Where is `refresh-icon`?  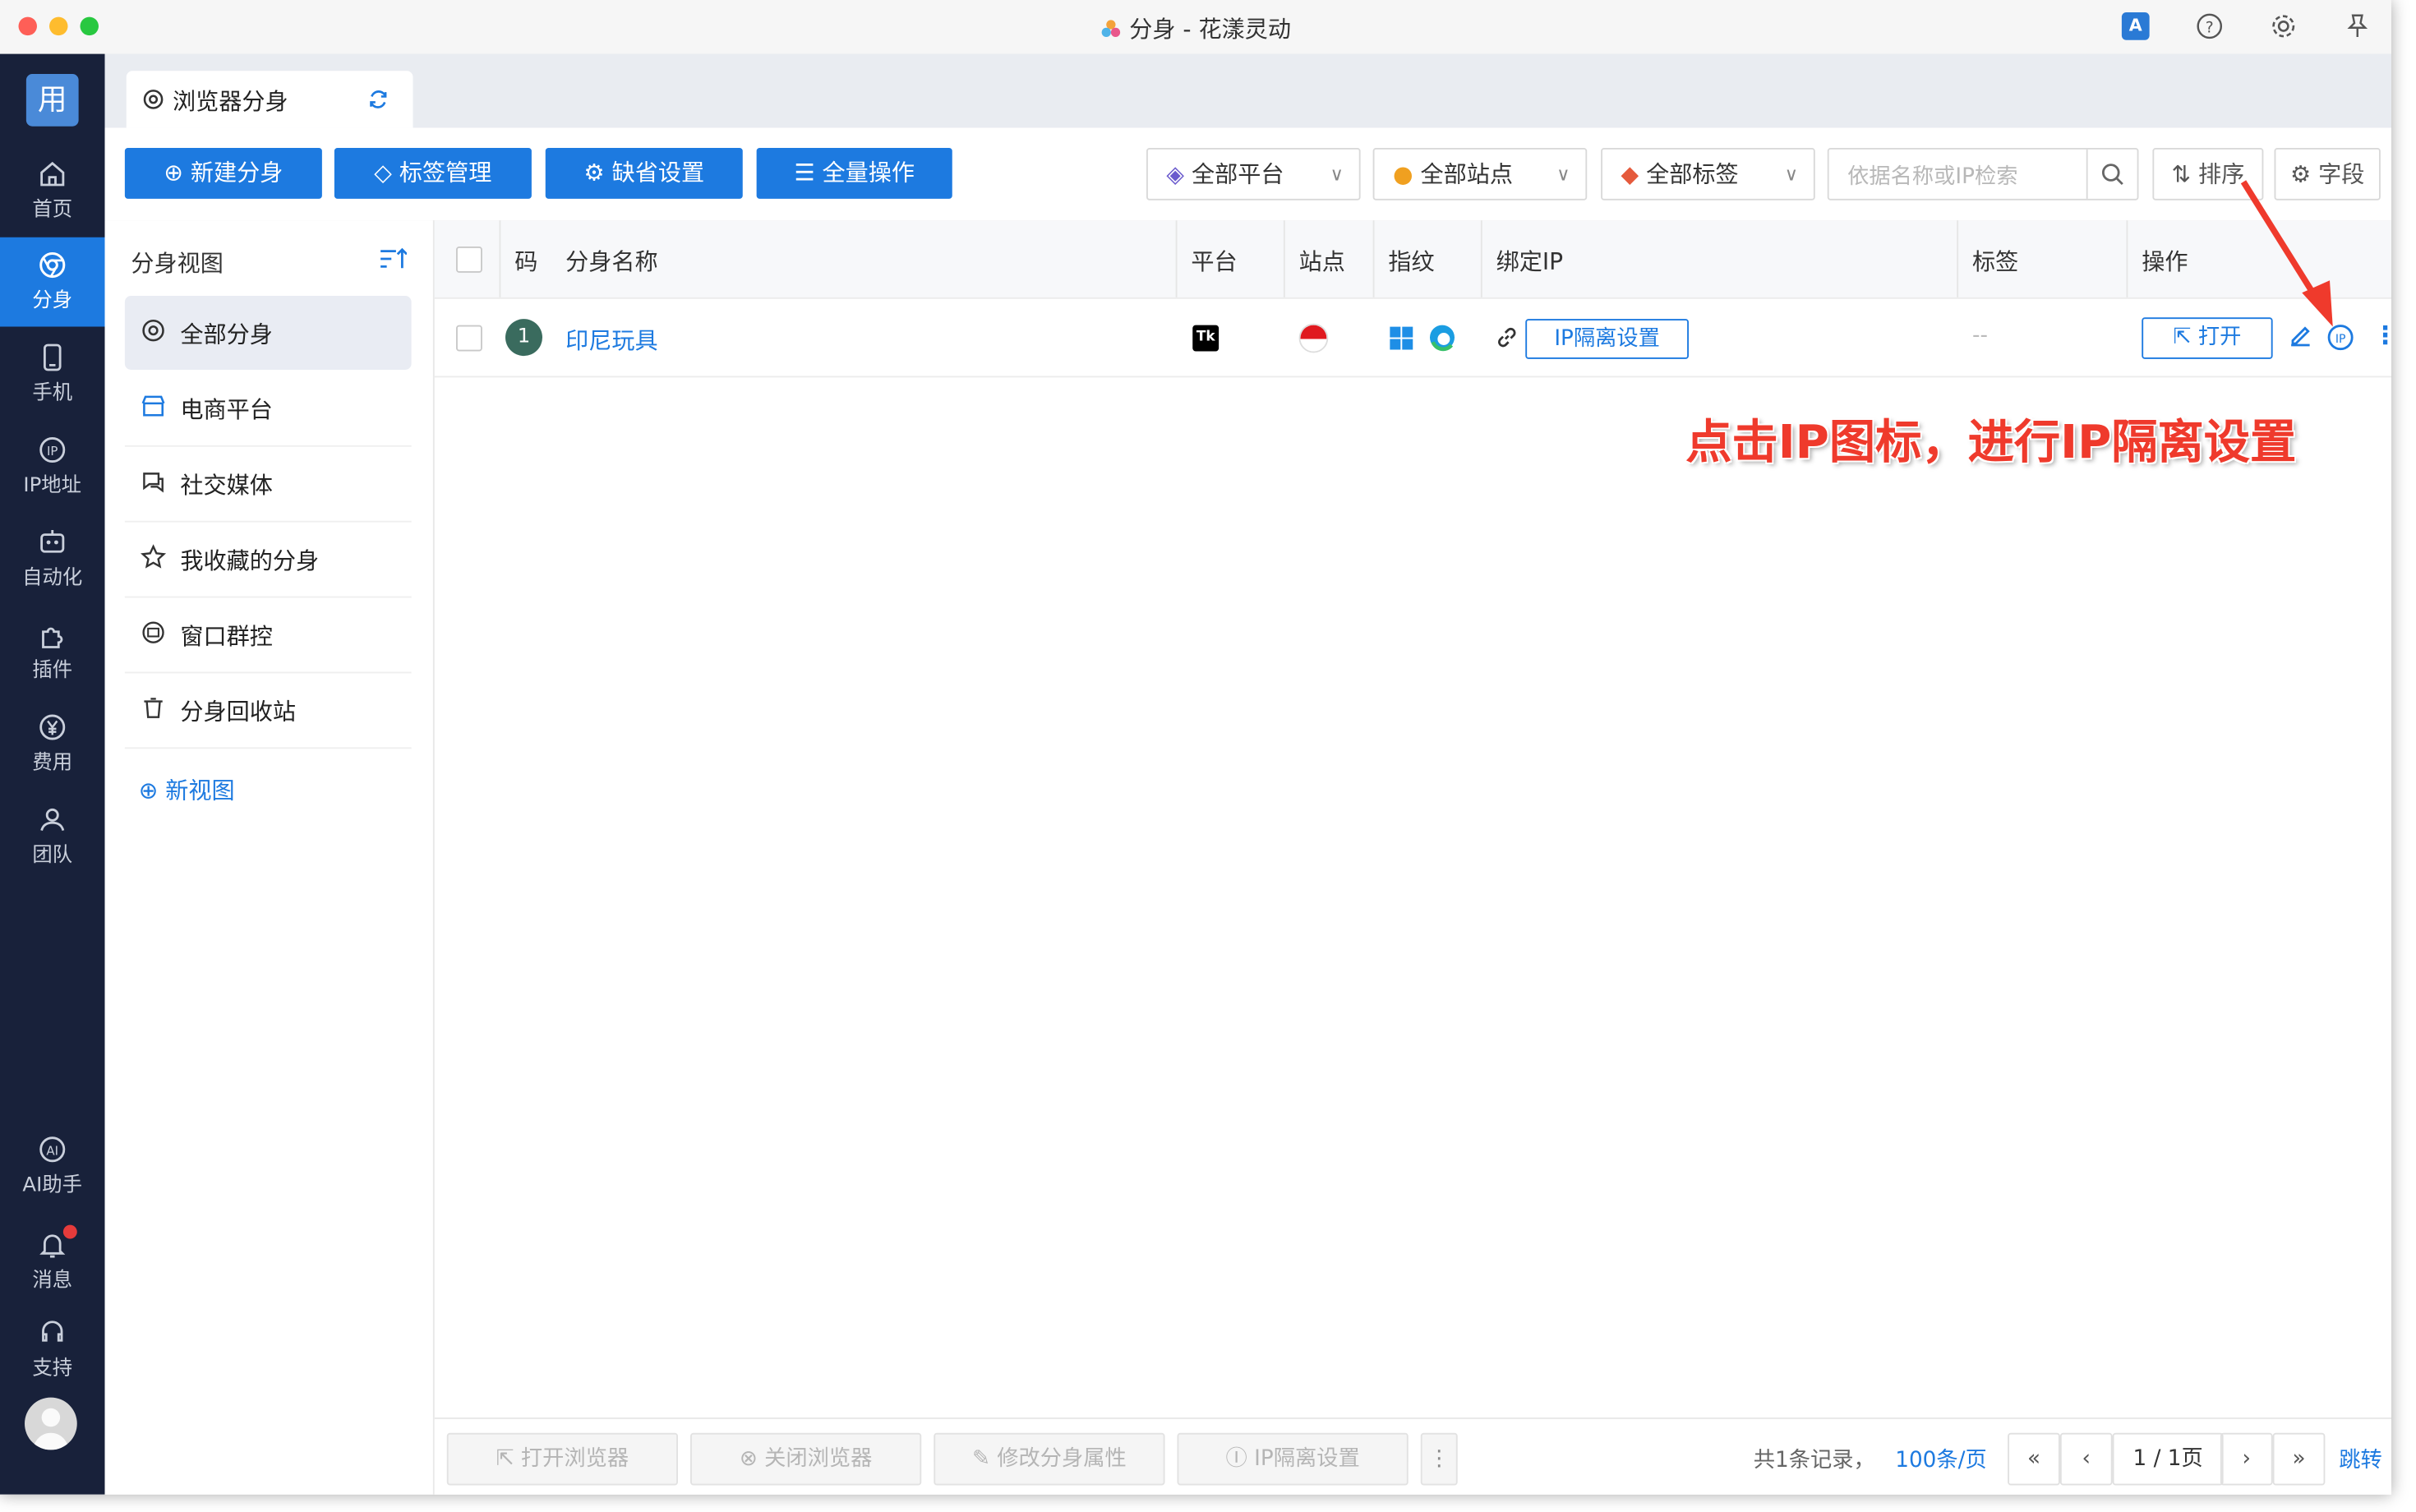
refresh-icon is located at coordinates (379, 100).